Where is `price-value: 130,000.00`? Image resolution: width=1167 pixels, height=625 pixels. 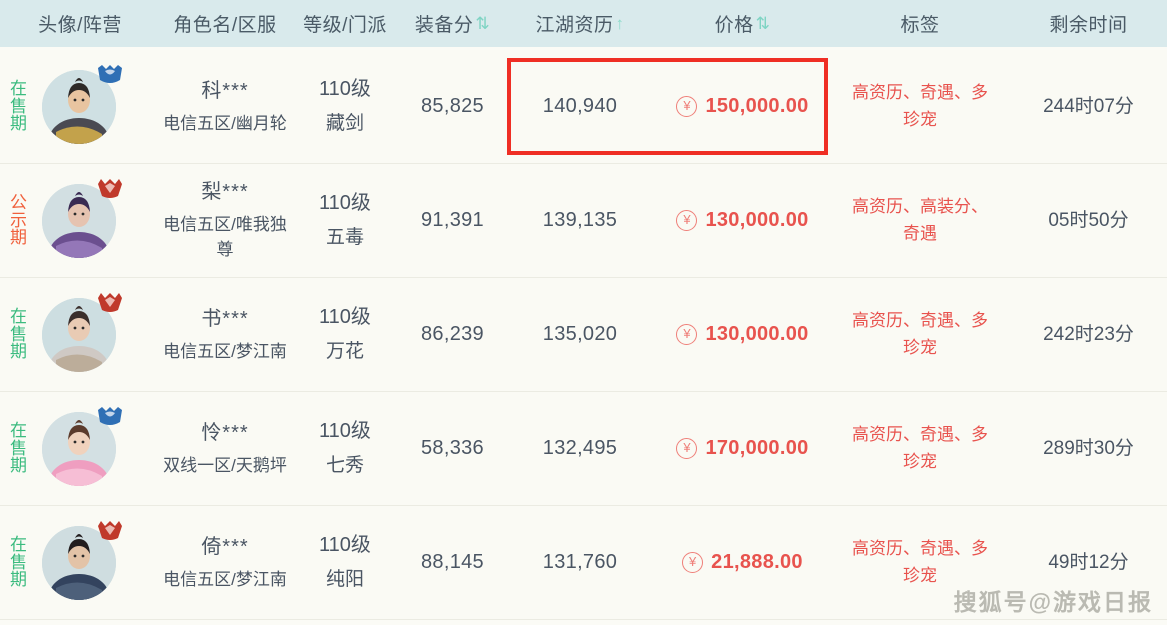 price-value: 130,000.00 is located at coordinates (757, 334).